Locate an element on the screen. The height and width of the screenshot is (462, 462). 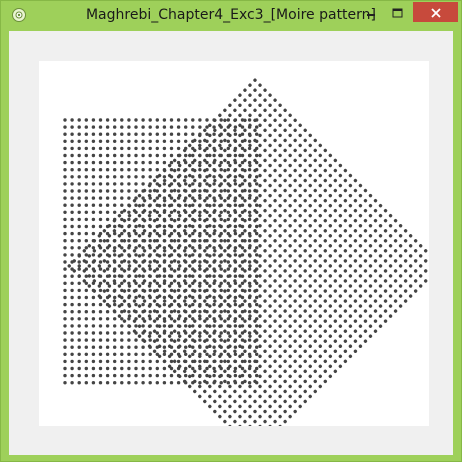
maximize-button is located at coordinates (397, 12).